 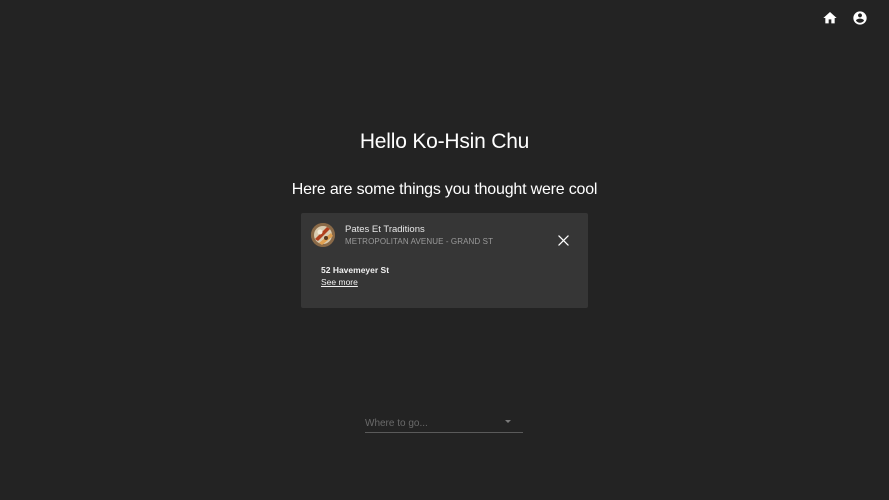 What do you see at coordinates (563, 240) in the screenshot?
I see `close-icon` at bounding box center [563, 240].